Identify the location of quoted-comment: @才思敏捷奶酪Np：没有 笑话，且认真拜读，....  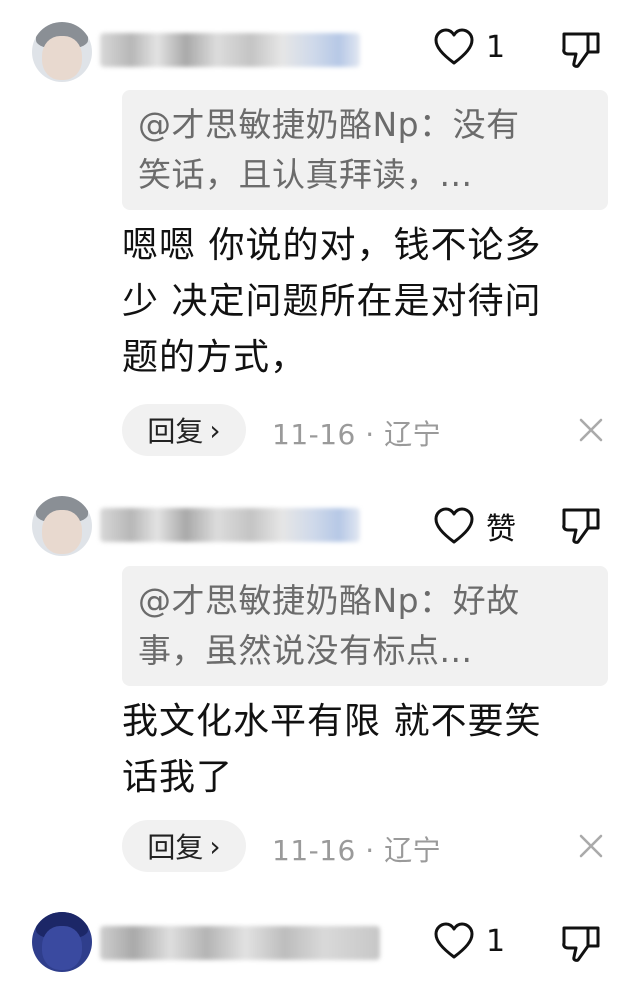
(365, 150).